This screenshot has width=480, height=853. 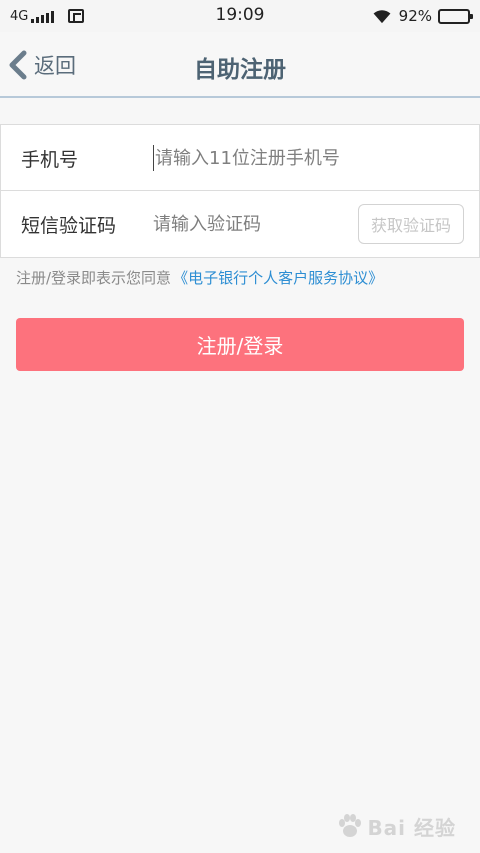 What do you see at coordinates (415, 16) in the screenshot?
I see `battery-percent: 92%` at bounding box center [415, 16].